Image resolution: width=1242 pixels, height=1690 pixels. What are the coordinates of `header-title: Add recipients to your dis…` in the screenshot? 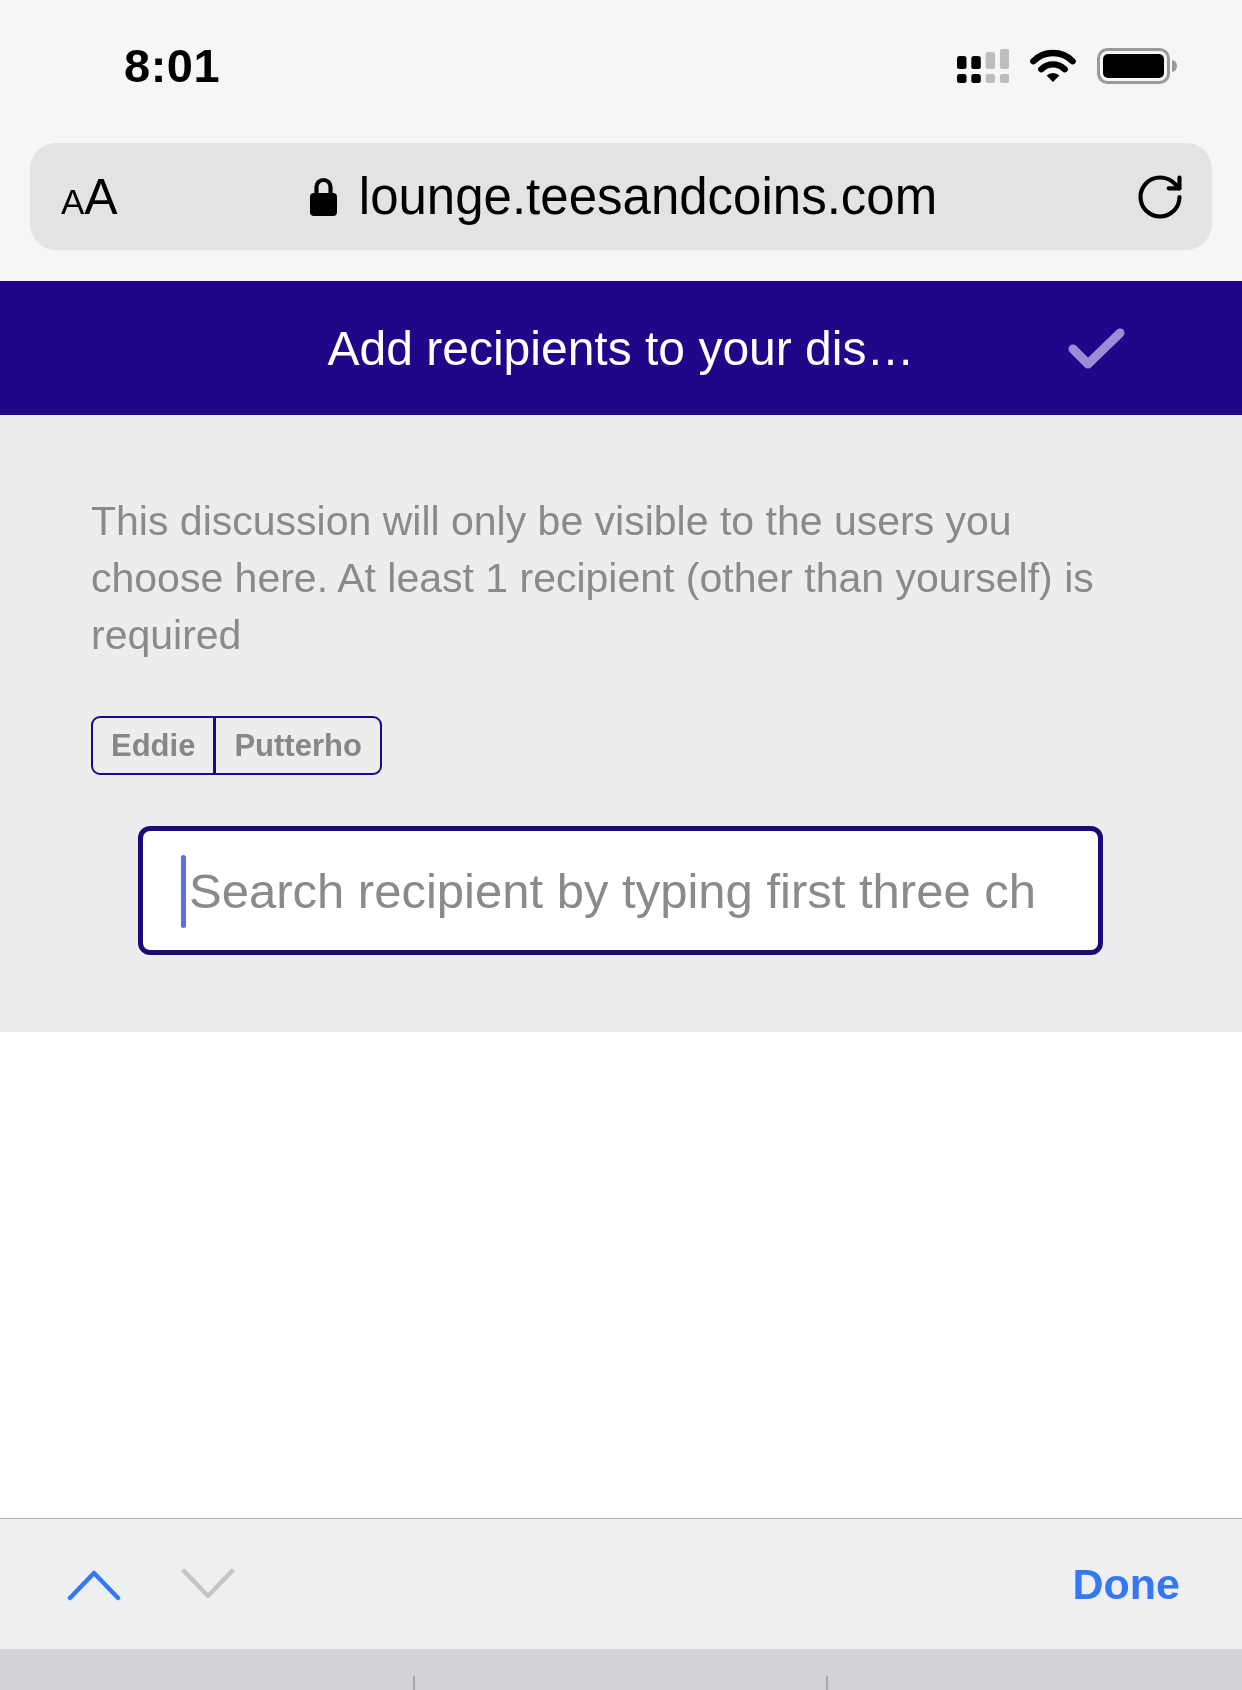 It's located at (621, 348).